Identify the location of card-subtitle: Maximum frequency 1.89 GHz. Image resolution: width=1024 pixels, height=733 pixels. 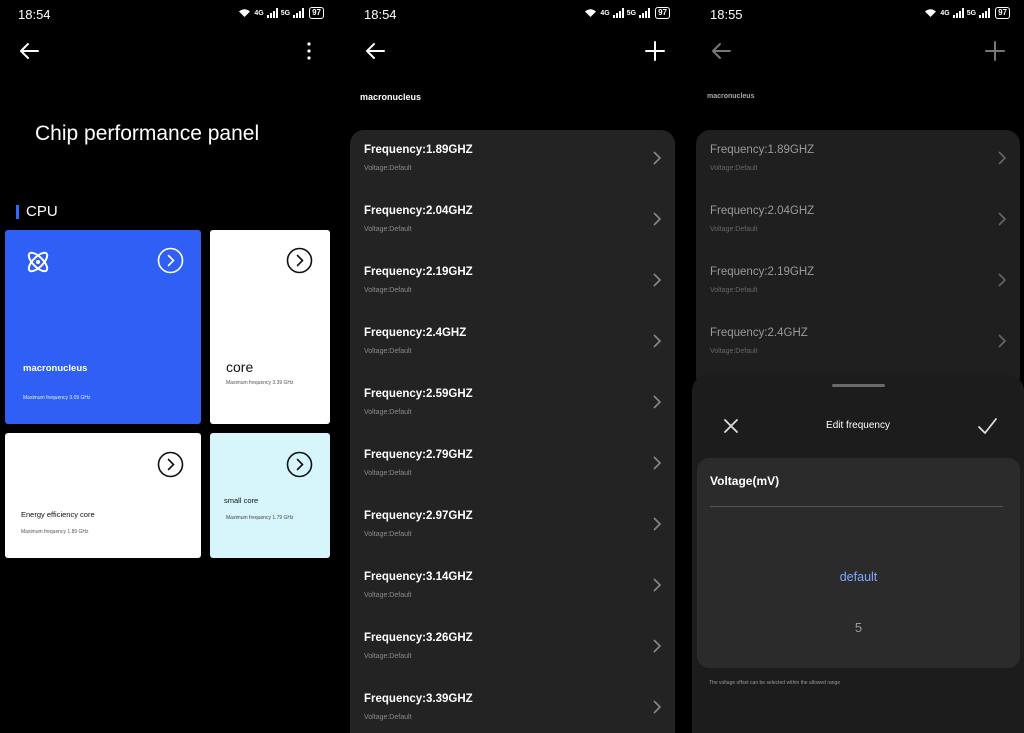
(55, 532).